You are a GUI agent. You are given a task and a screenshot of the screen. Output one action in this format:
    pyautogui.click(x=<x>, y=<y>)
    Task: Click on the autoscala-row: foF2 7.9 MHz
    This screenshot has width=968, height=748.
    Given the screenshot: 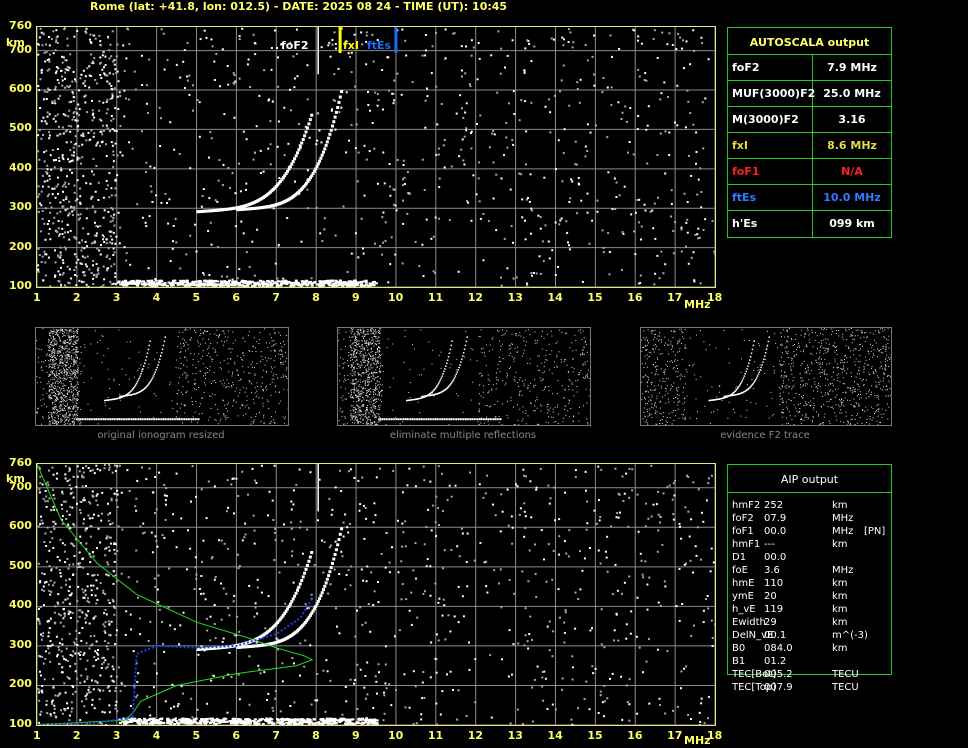 What is the action you would take?
    pyautogui.click(x=809, y=67)
    